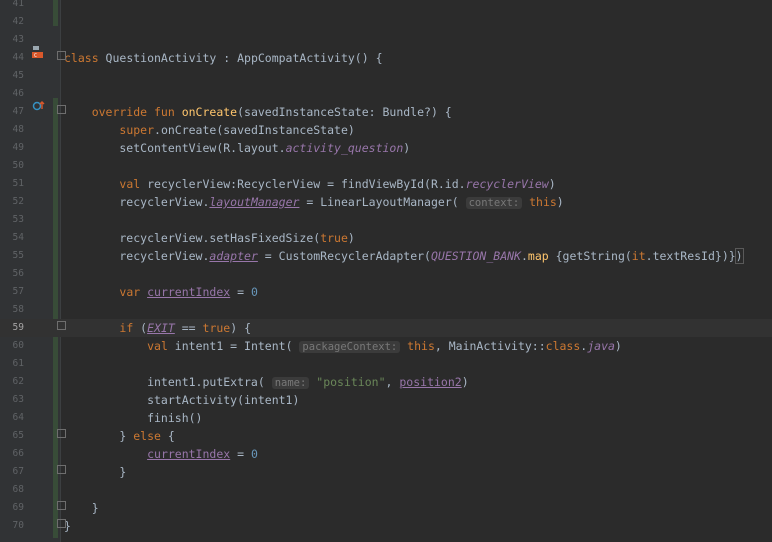 This screenshot has height=542, width=772. I want to click on code-line: 66 currentIndex = 0, so click(386, 454).